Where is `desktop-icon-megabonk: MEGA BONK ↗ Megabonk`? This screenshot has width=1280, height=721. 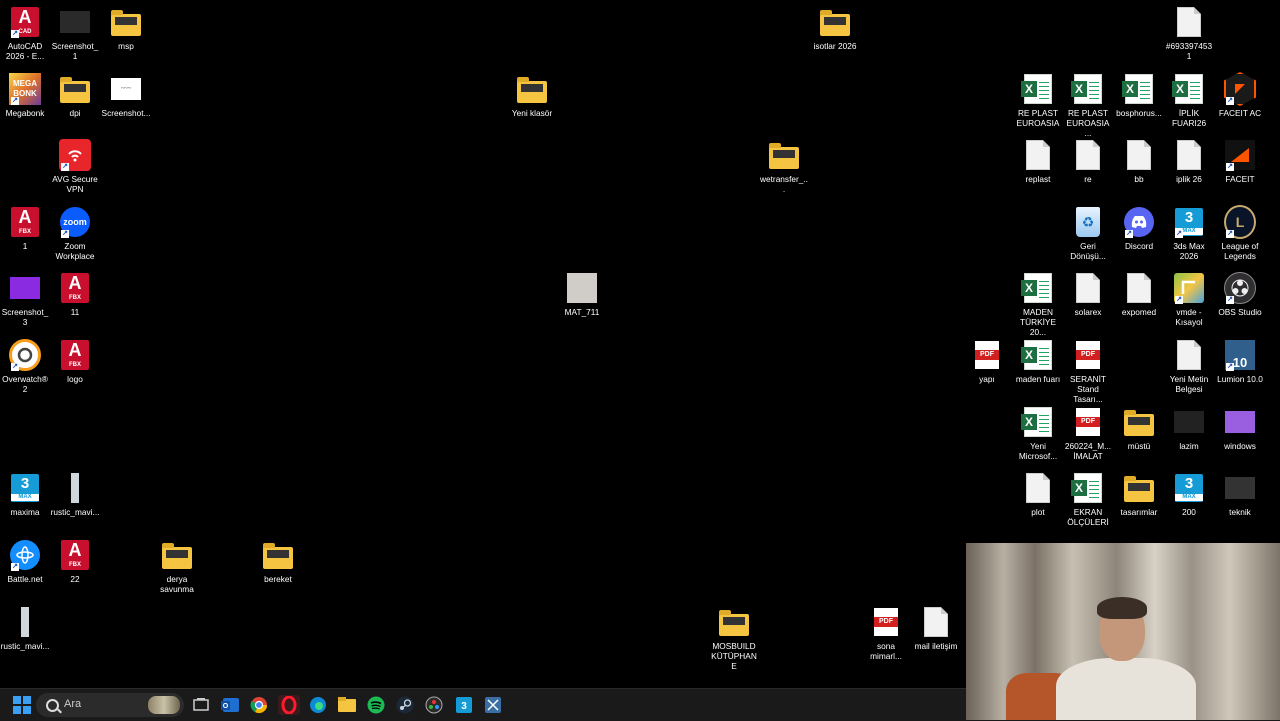 desktop-icon-megabonk: MEGA BONK ↗ Megabonk is located at coordinates (25, 95).